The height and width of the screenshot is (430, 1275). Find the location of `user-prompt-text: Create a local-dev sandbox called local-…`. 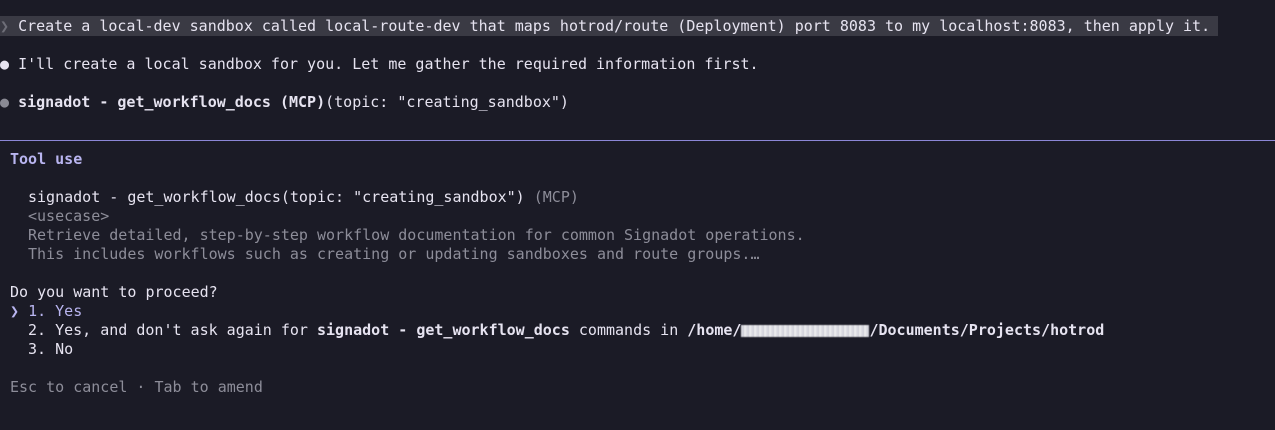

user-prompt-text: Create a local-dev sandbox called local-… is located at coordinates (614, 26).